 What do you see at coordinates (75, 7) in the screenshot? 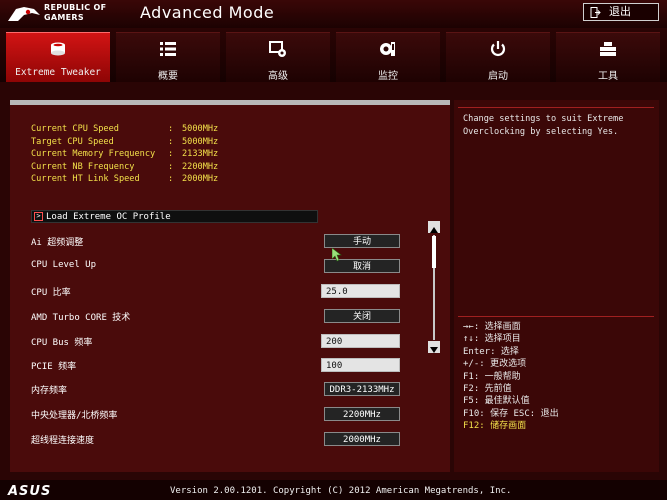
I see `brand-line1: REPUBLIC OF` at bounding box center [75, 7].